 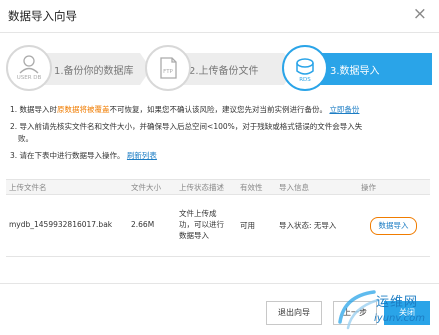 What do you see at coordinates (42, 16) in the screenshot?
I see `dialog-title: 数据导入向导` at bounding box center [42, 16].